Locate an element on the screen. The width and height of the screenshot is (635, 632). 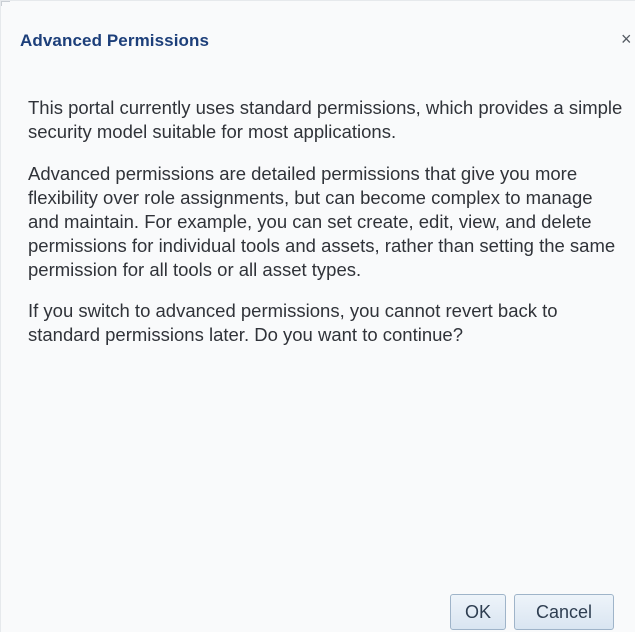
dialog-corner-mark is located at coordinates (5, 3).